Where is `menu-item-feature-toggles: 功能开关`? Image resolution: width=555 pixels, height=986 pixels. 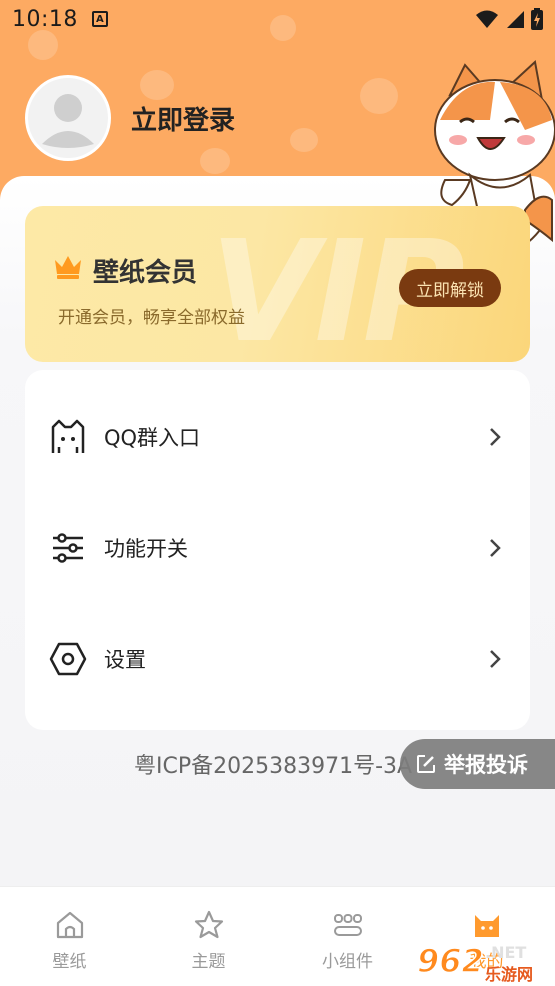
menu-item-feature-toggles: 功能开关 is located at coordinates (277, 548).